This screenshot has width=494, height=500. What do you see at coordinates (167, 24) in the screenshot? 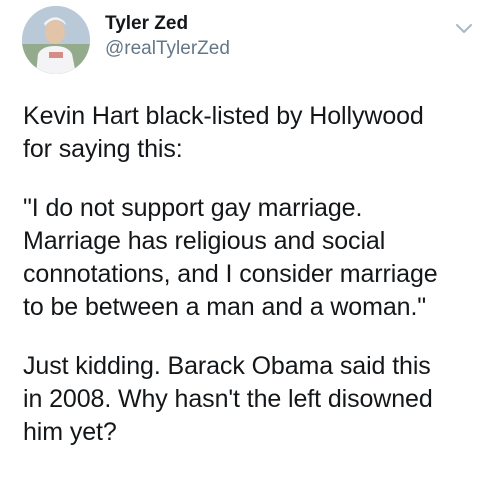
I see `author-display-name: Tyler Zed` at bounding box center [167, 24].